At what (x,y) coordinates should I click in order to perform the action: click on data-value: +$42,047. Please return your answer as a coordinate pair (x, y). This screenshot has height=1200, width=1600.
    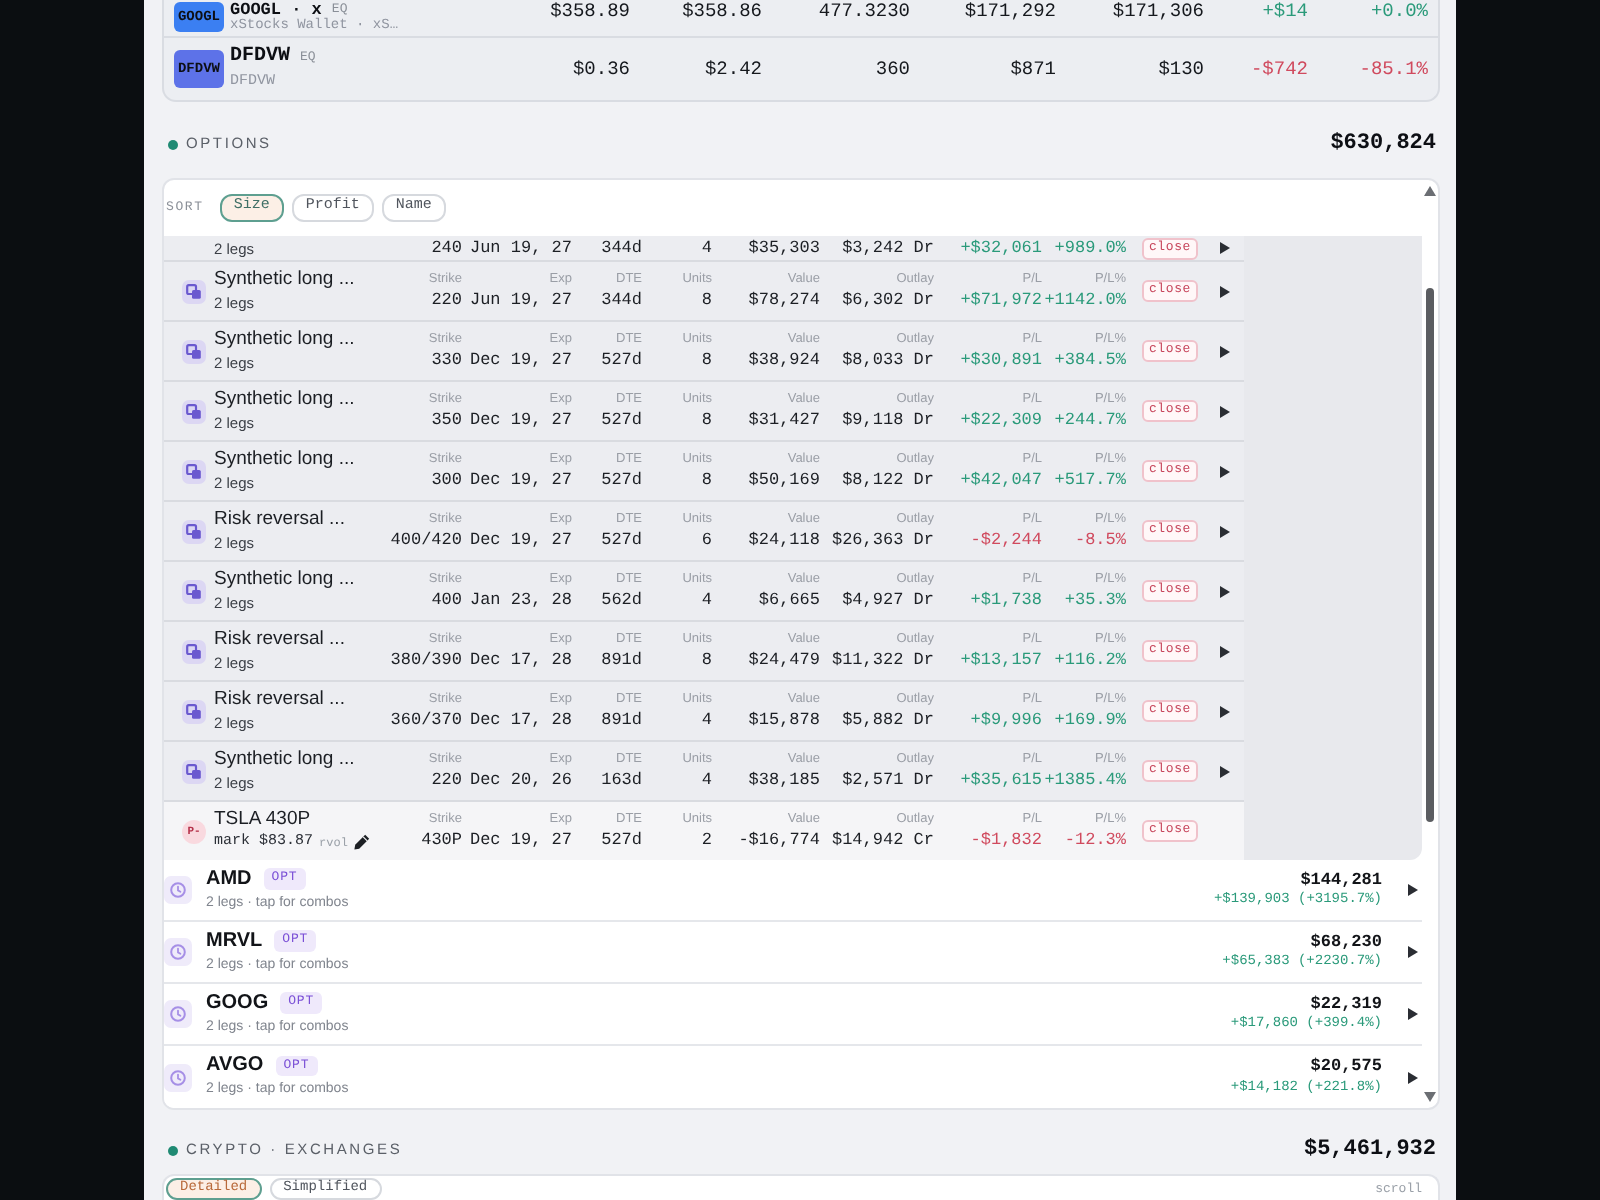
    Looking at the image, I should click on (1001, 480).